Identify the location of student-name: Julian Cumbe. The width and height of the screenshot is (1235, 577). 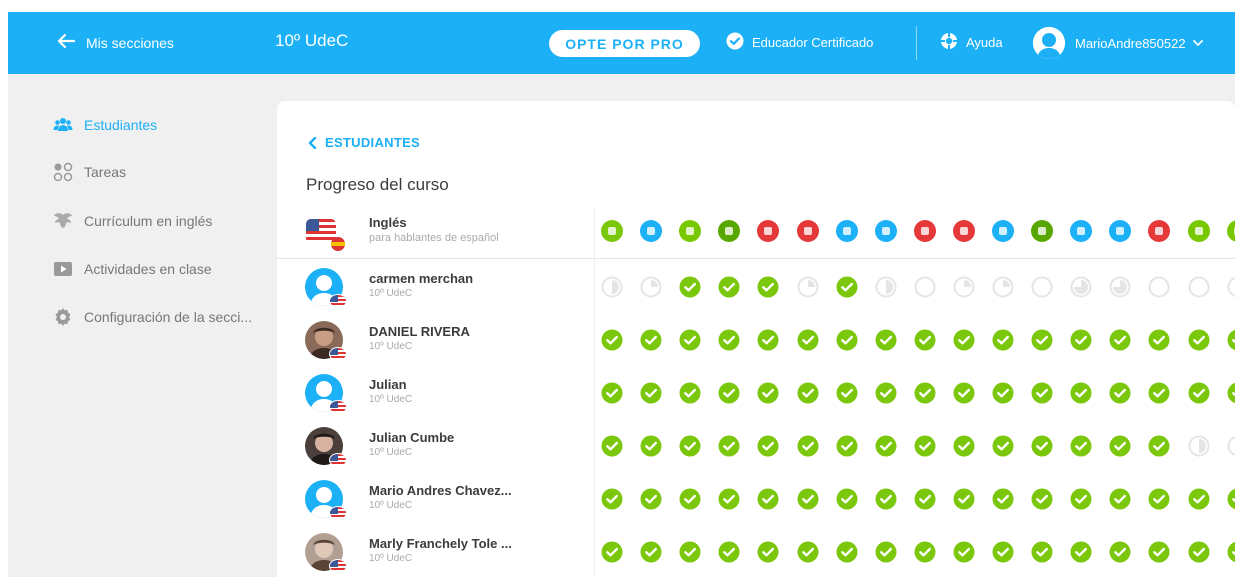
(411, 437).